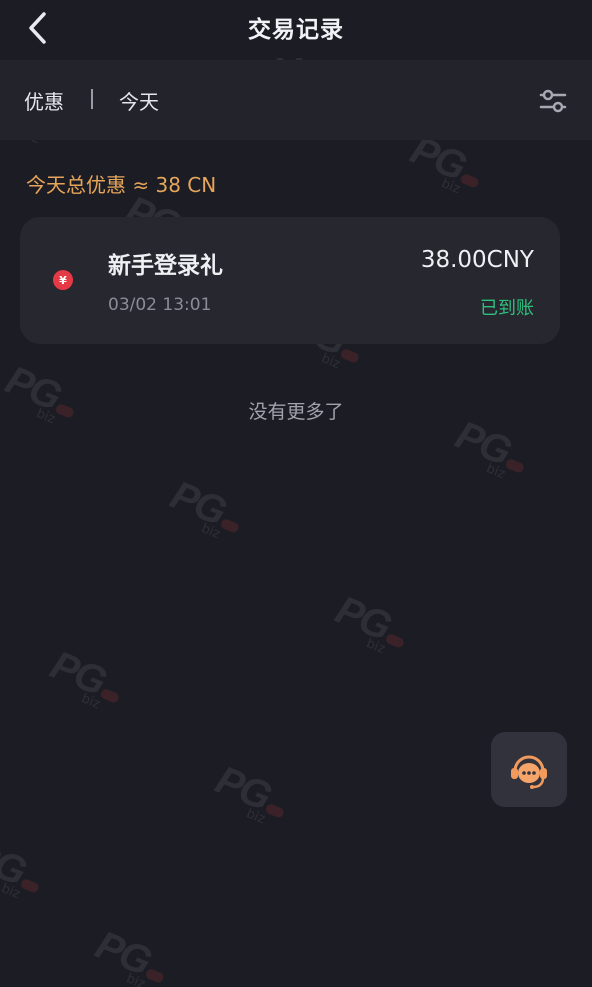  I want to click on customer-service-button, so click(529, 769).